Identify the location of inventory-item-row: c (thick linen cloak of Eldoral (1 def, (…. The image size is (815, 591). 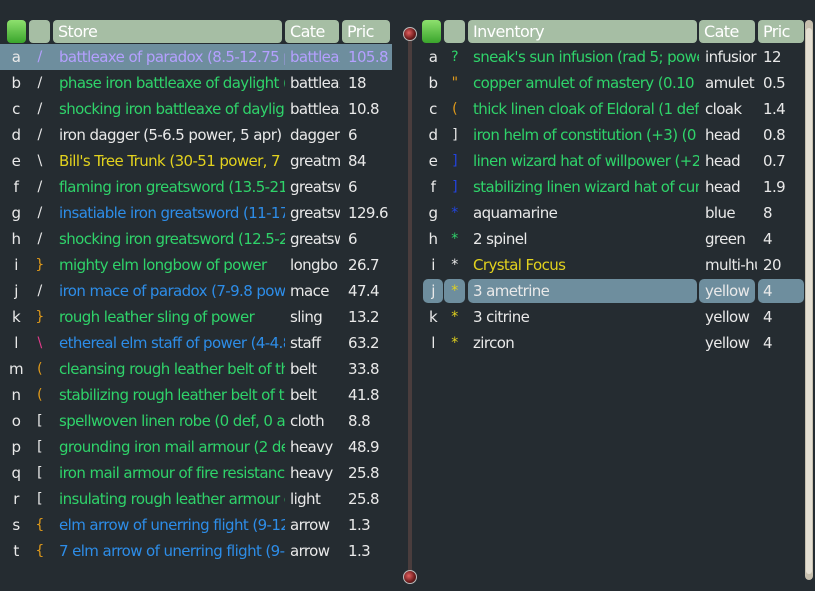
(612, 109).